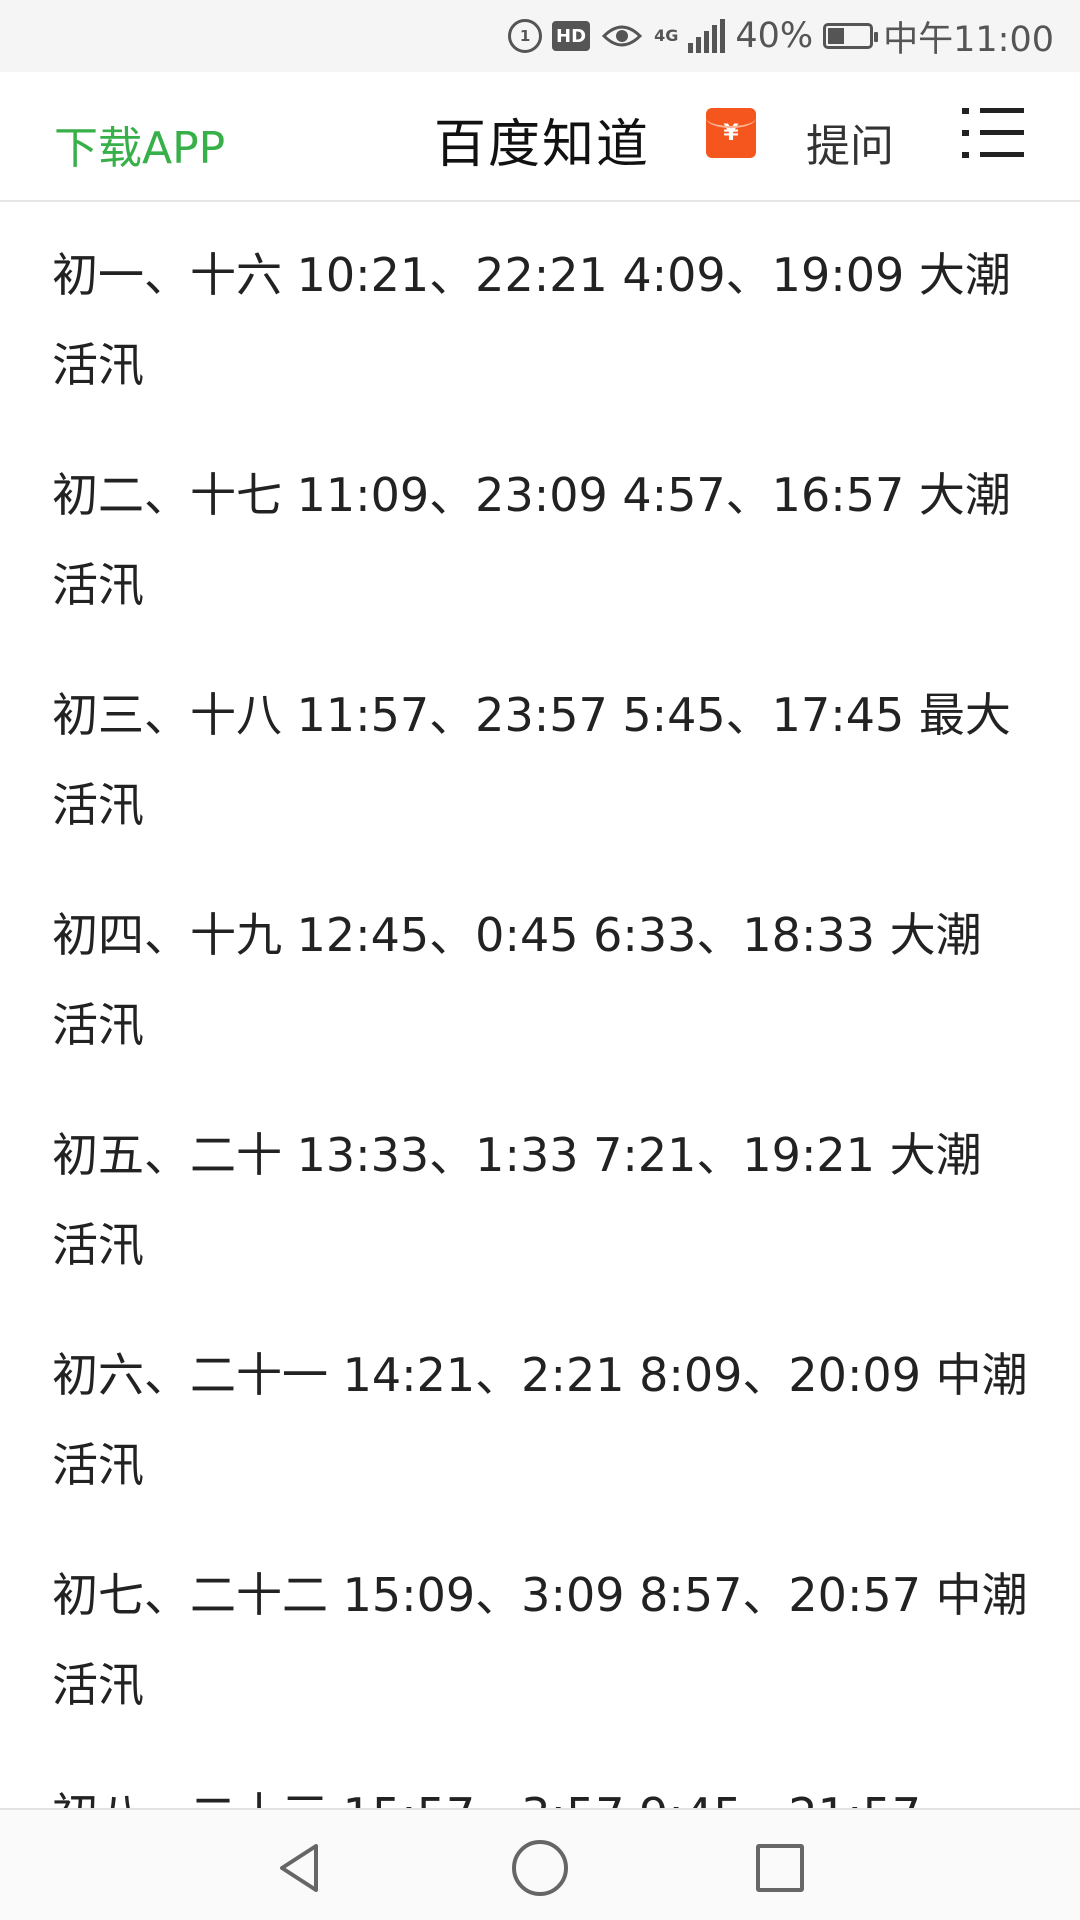 This screenshot has height=1920, width=1080. I want to click on network-type-icon: 4G, so click(666, 35).